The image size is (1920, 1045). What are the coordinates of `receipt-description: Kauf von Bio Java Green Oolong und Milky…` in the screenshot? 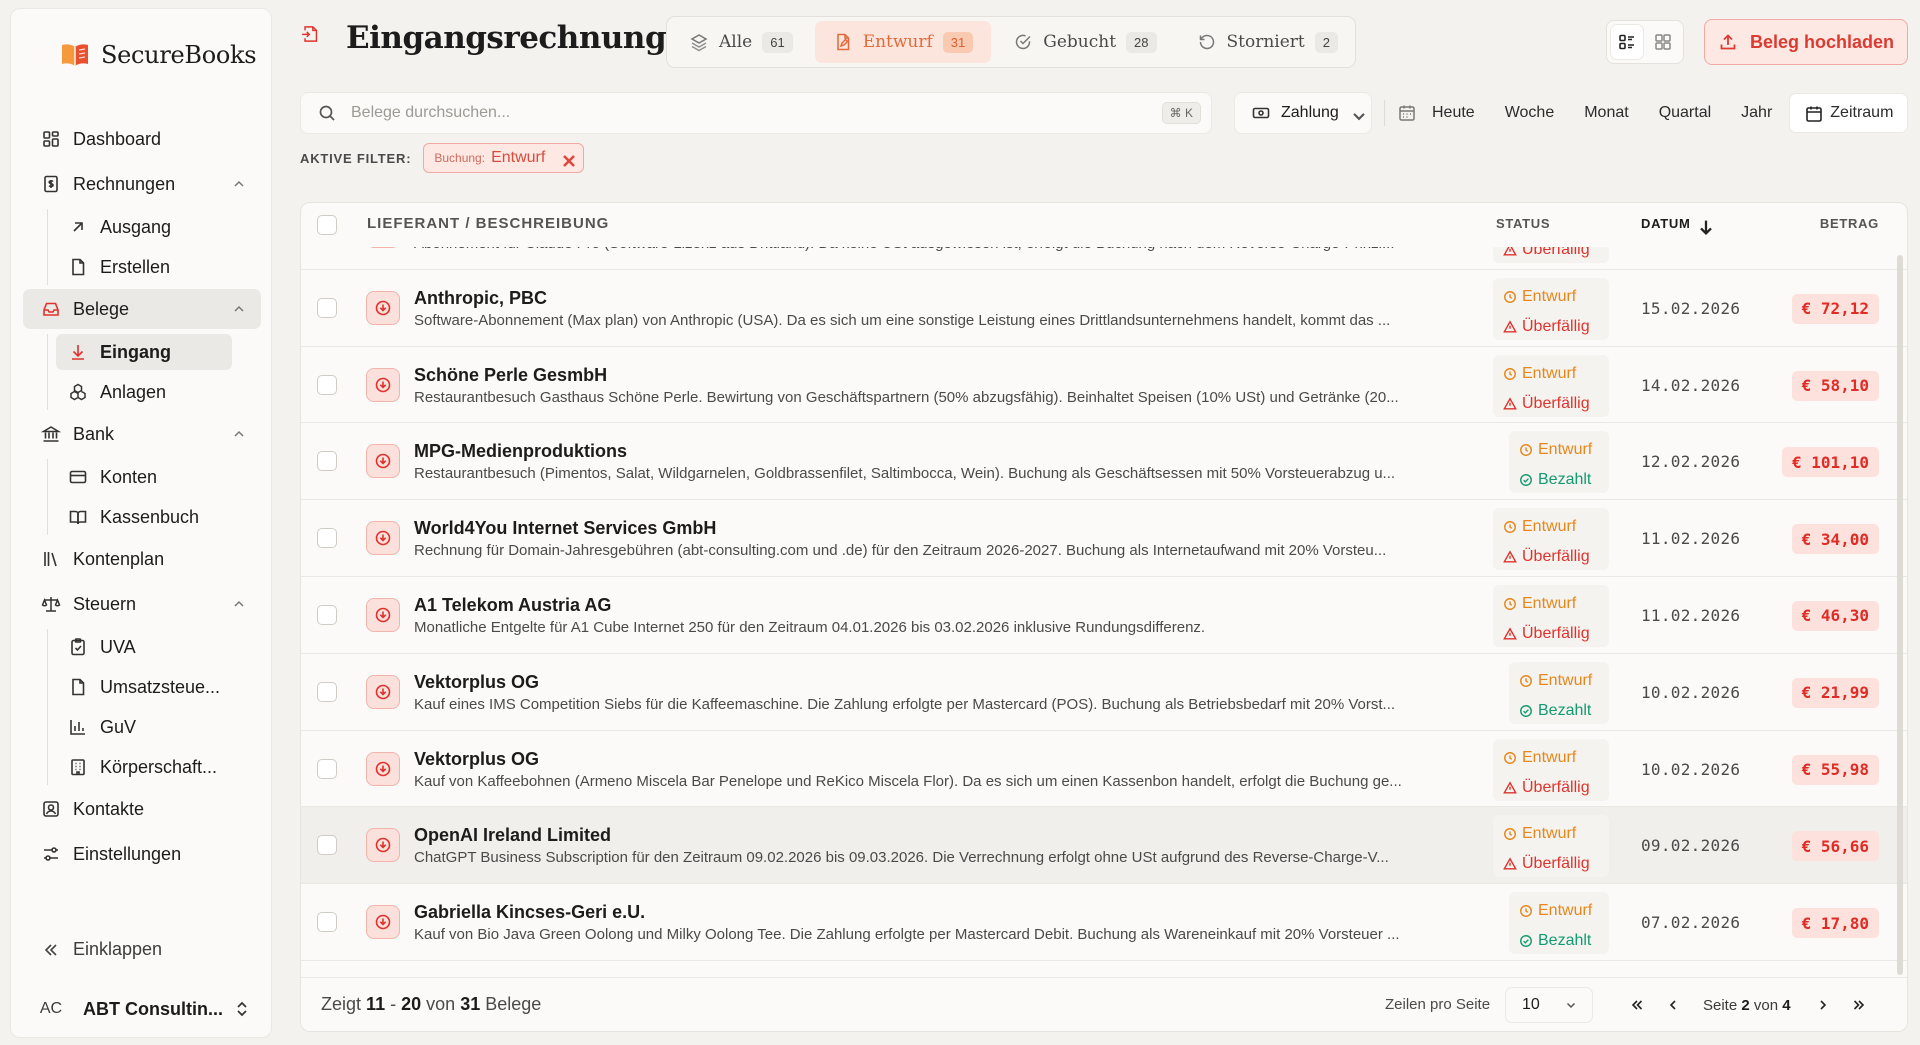 It's located at (907, 935).